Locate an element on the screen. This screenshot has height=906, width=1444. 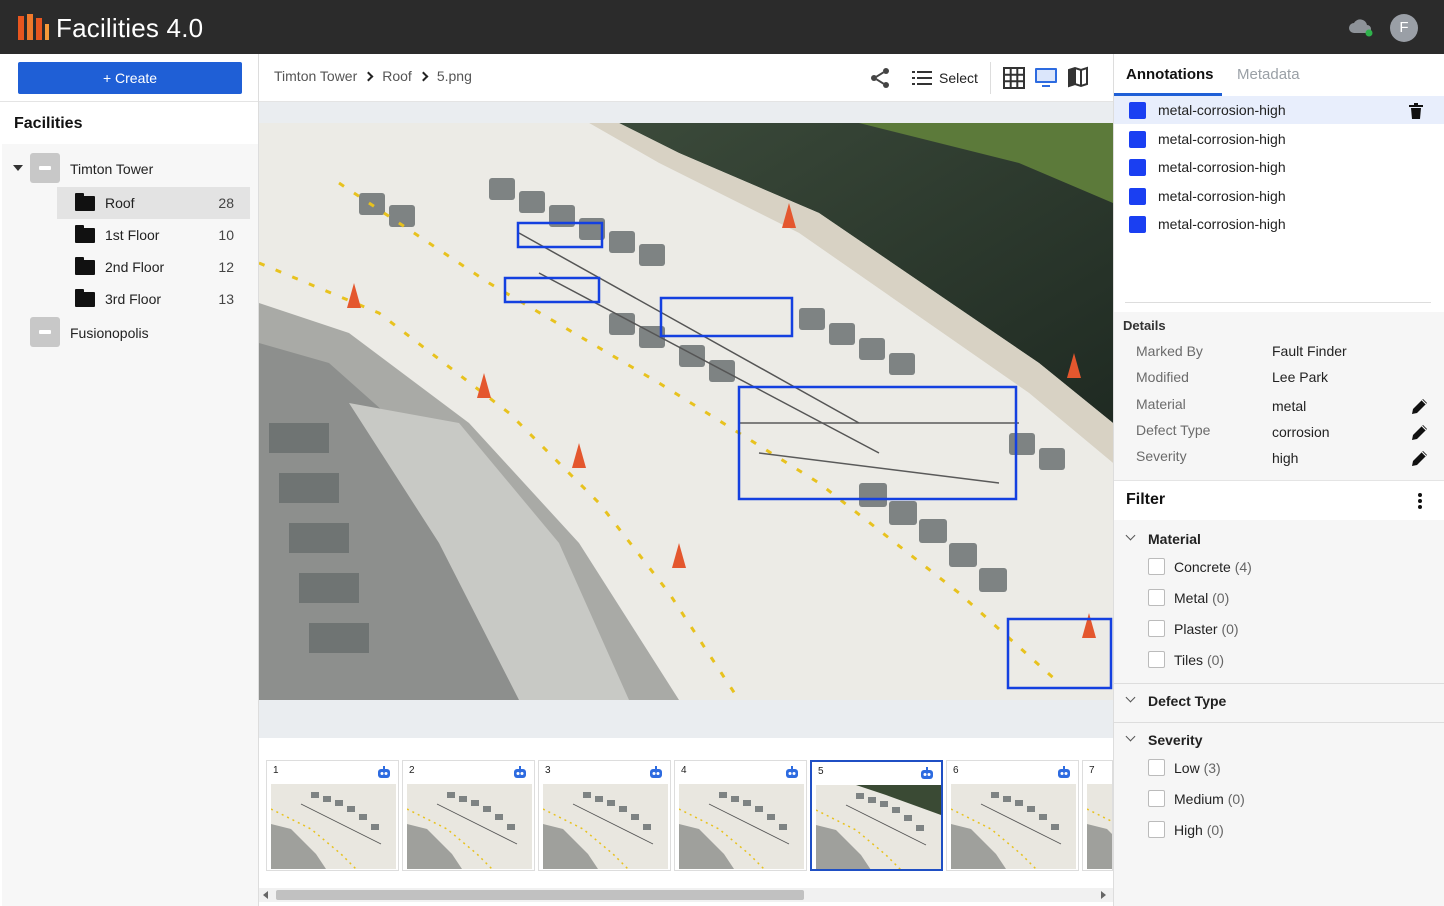
folder-roof: Roof 28 is located at coordinates (153, 203).